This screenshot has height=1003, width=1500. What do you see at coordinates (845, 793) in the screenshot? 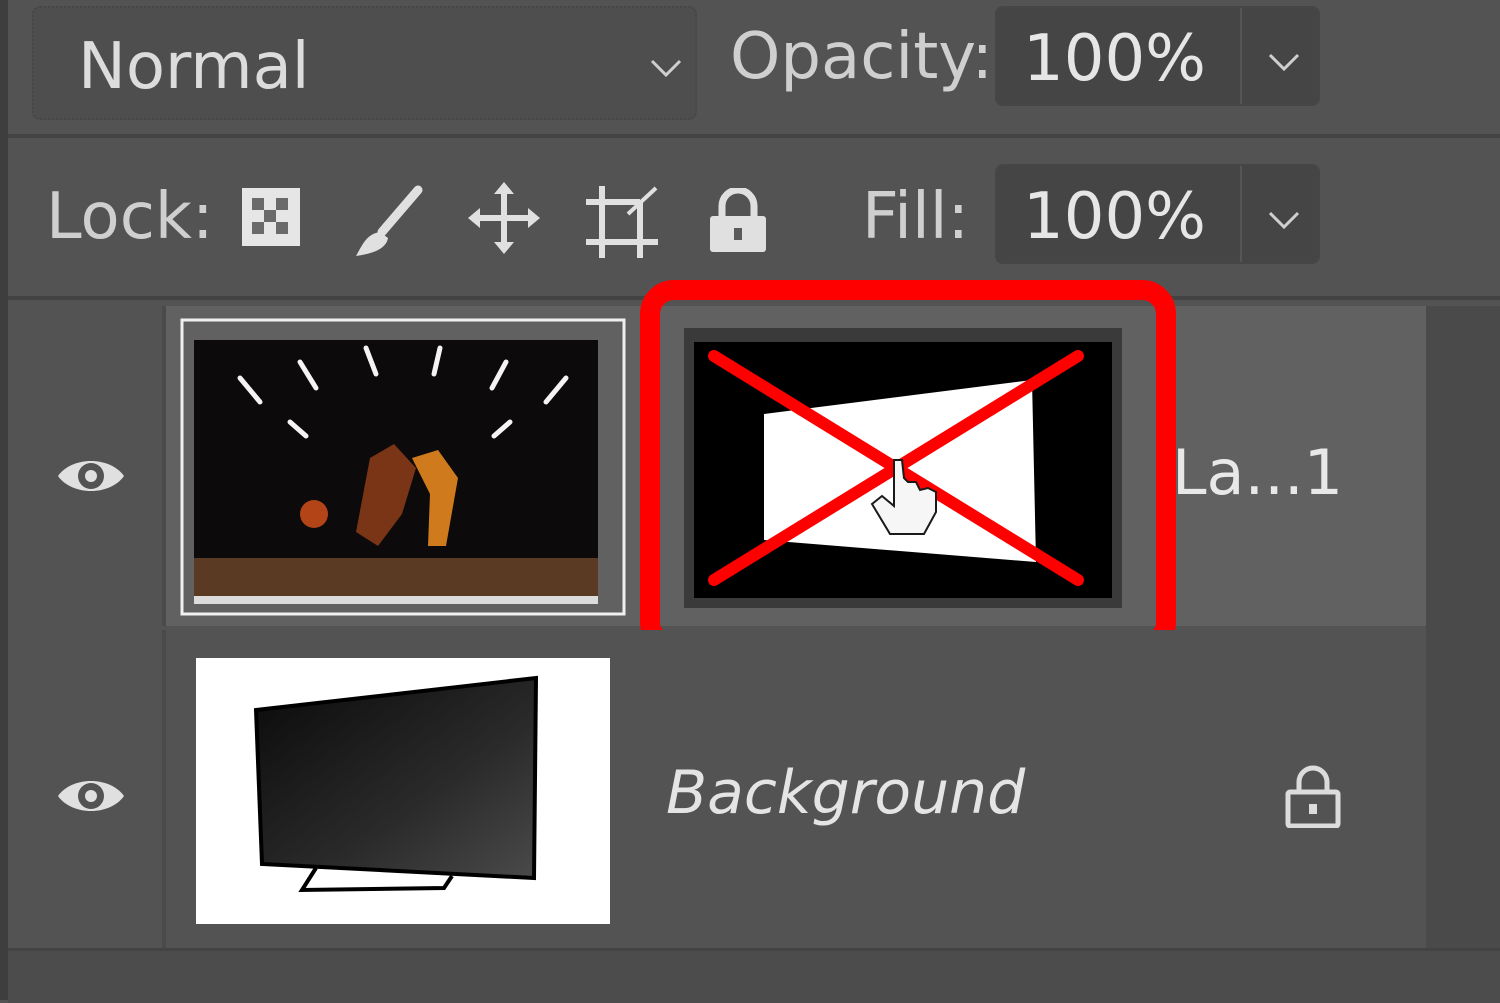
I see `layer-name: Background` at bounding box center [845, 793].